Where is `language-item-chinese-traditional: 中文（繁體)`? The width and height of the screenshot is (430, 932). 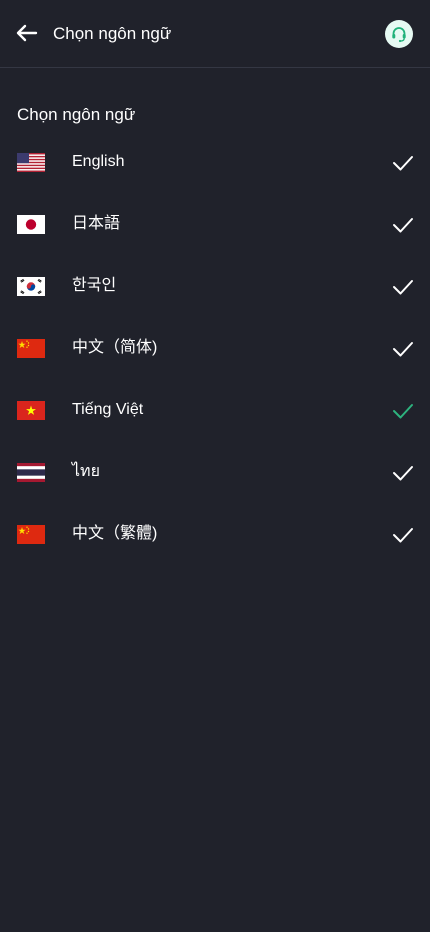 language-item-chinese-traditional: 中文（繁體) is located at coordinates (215, 534).